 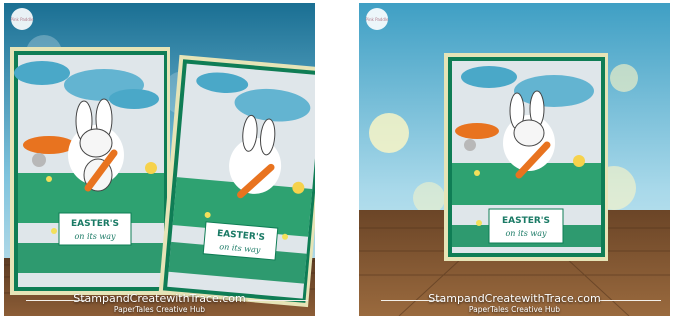 What do you see at coordinates (526, 233) in the screenshot?
I see `card-front-line2: on its way` at bounding box center [526, 233].